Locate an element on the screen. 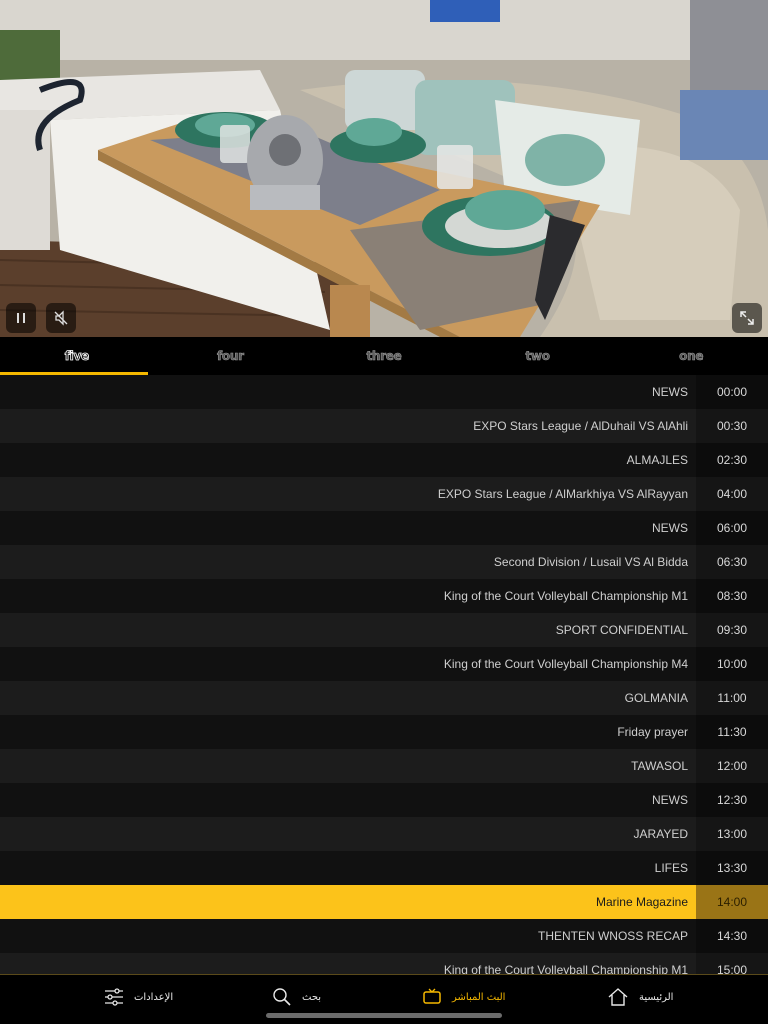 The width and height of the screenshot is (768, 1024). schedule-row-current: Marine Magazine 14:00 is located at coordinates (384, 902).